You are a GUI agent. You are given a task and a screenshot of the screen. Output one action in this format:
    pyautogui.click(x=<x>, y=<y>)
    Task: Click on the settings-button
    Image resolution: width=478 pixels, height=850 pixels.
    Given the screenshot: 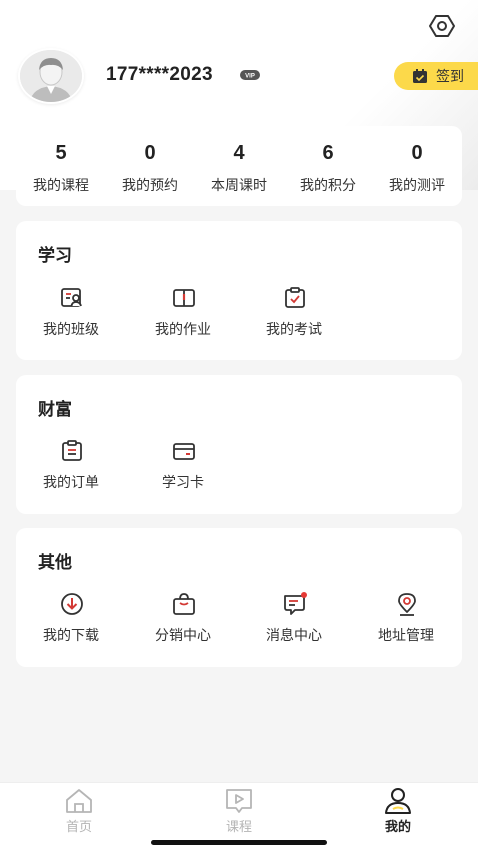 What is the action you would take?
    pyautogui.click(x=442, y=26)
    